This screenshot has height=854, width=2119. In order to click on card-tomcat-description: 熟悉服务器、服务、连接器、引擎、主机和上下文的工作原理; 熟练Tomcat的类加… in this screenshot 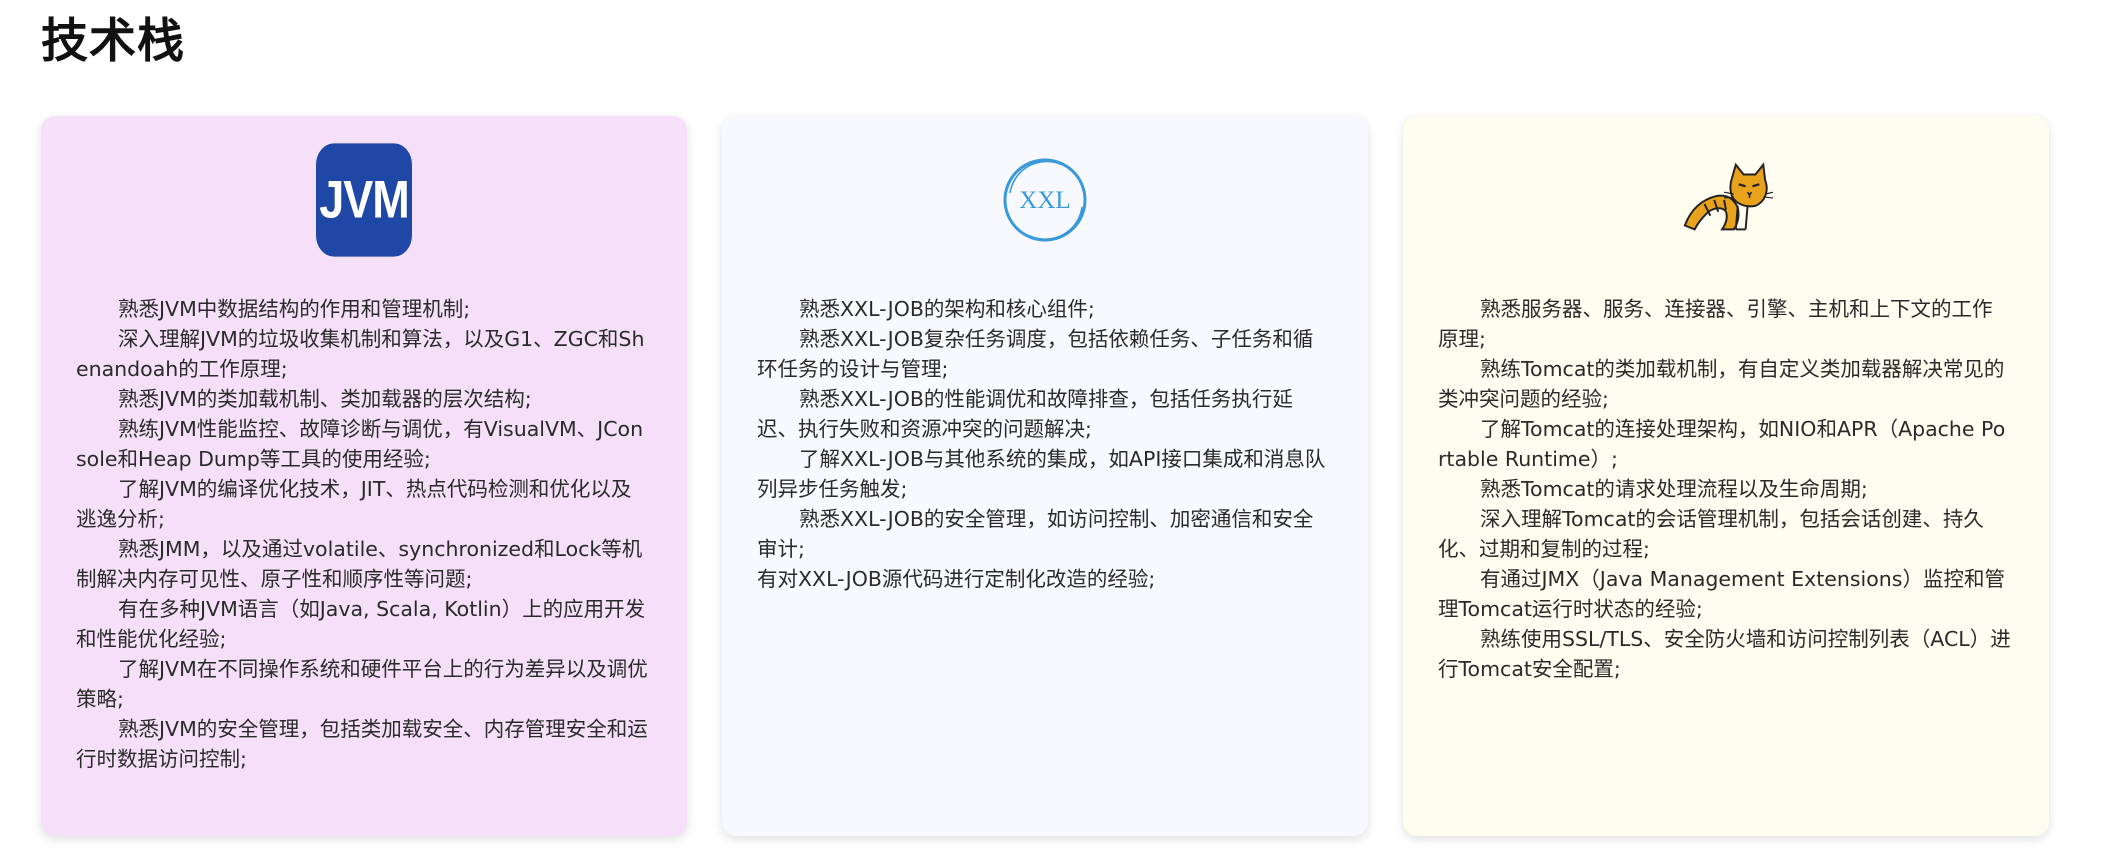, I will do `click(1724, 489)`.